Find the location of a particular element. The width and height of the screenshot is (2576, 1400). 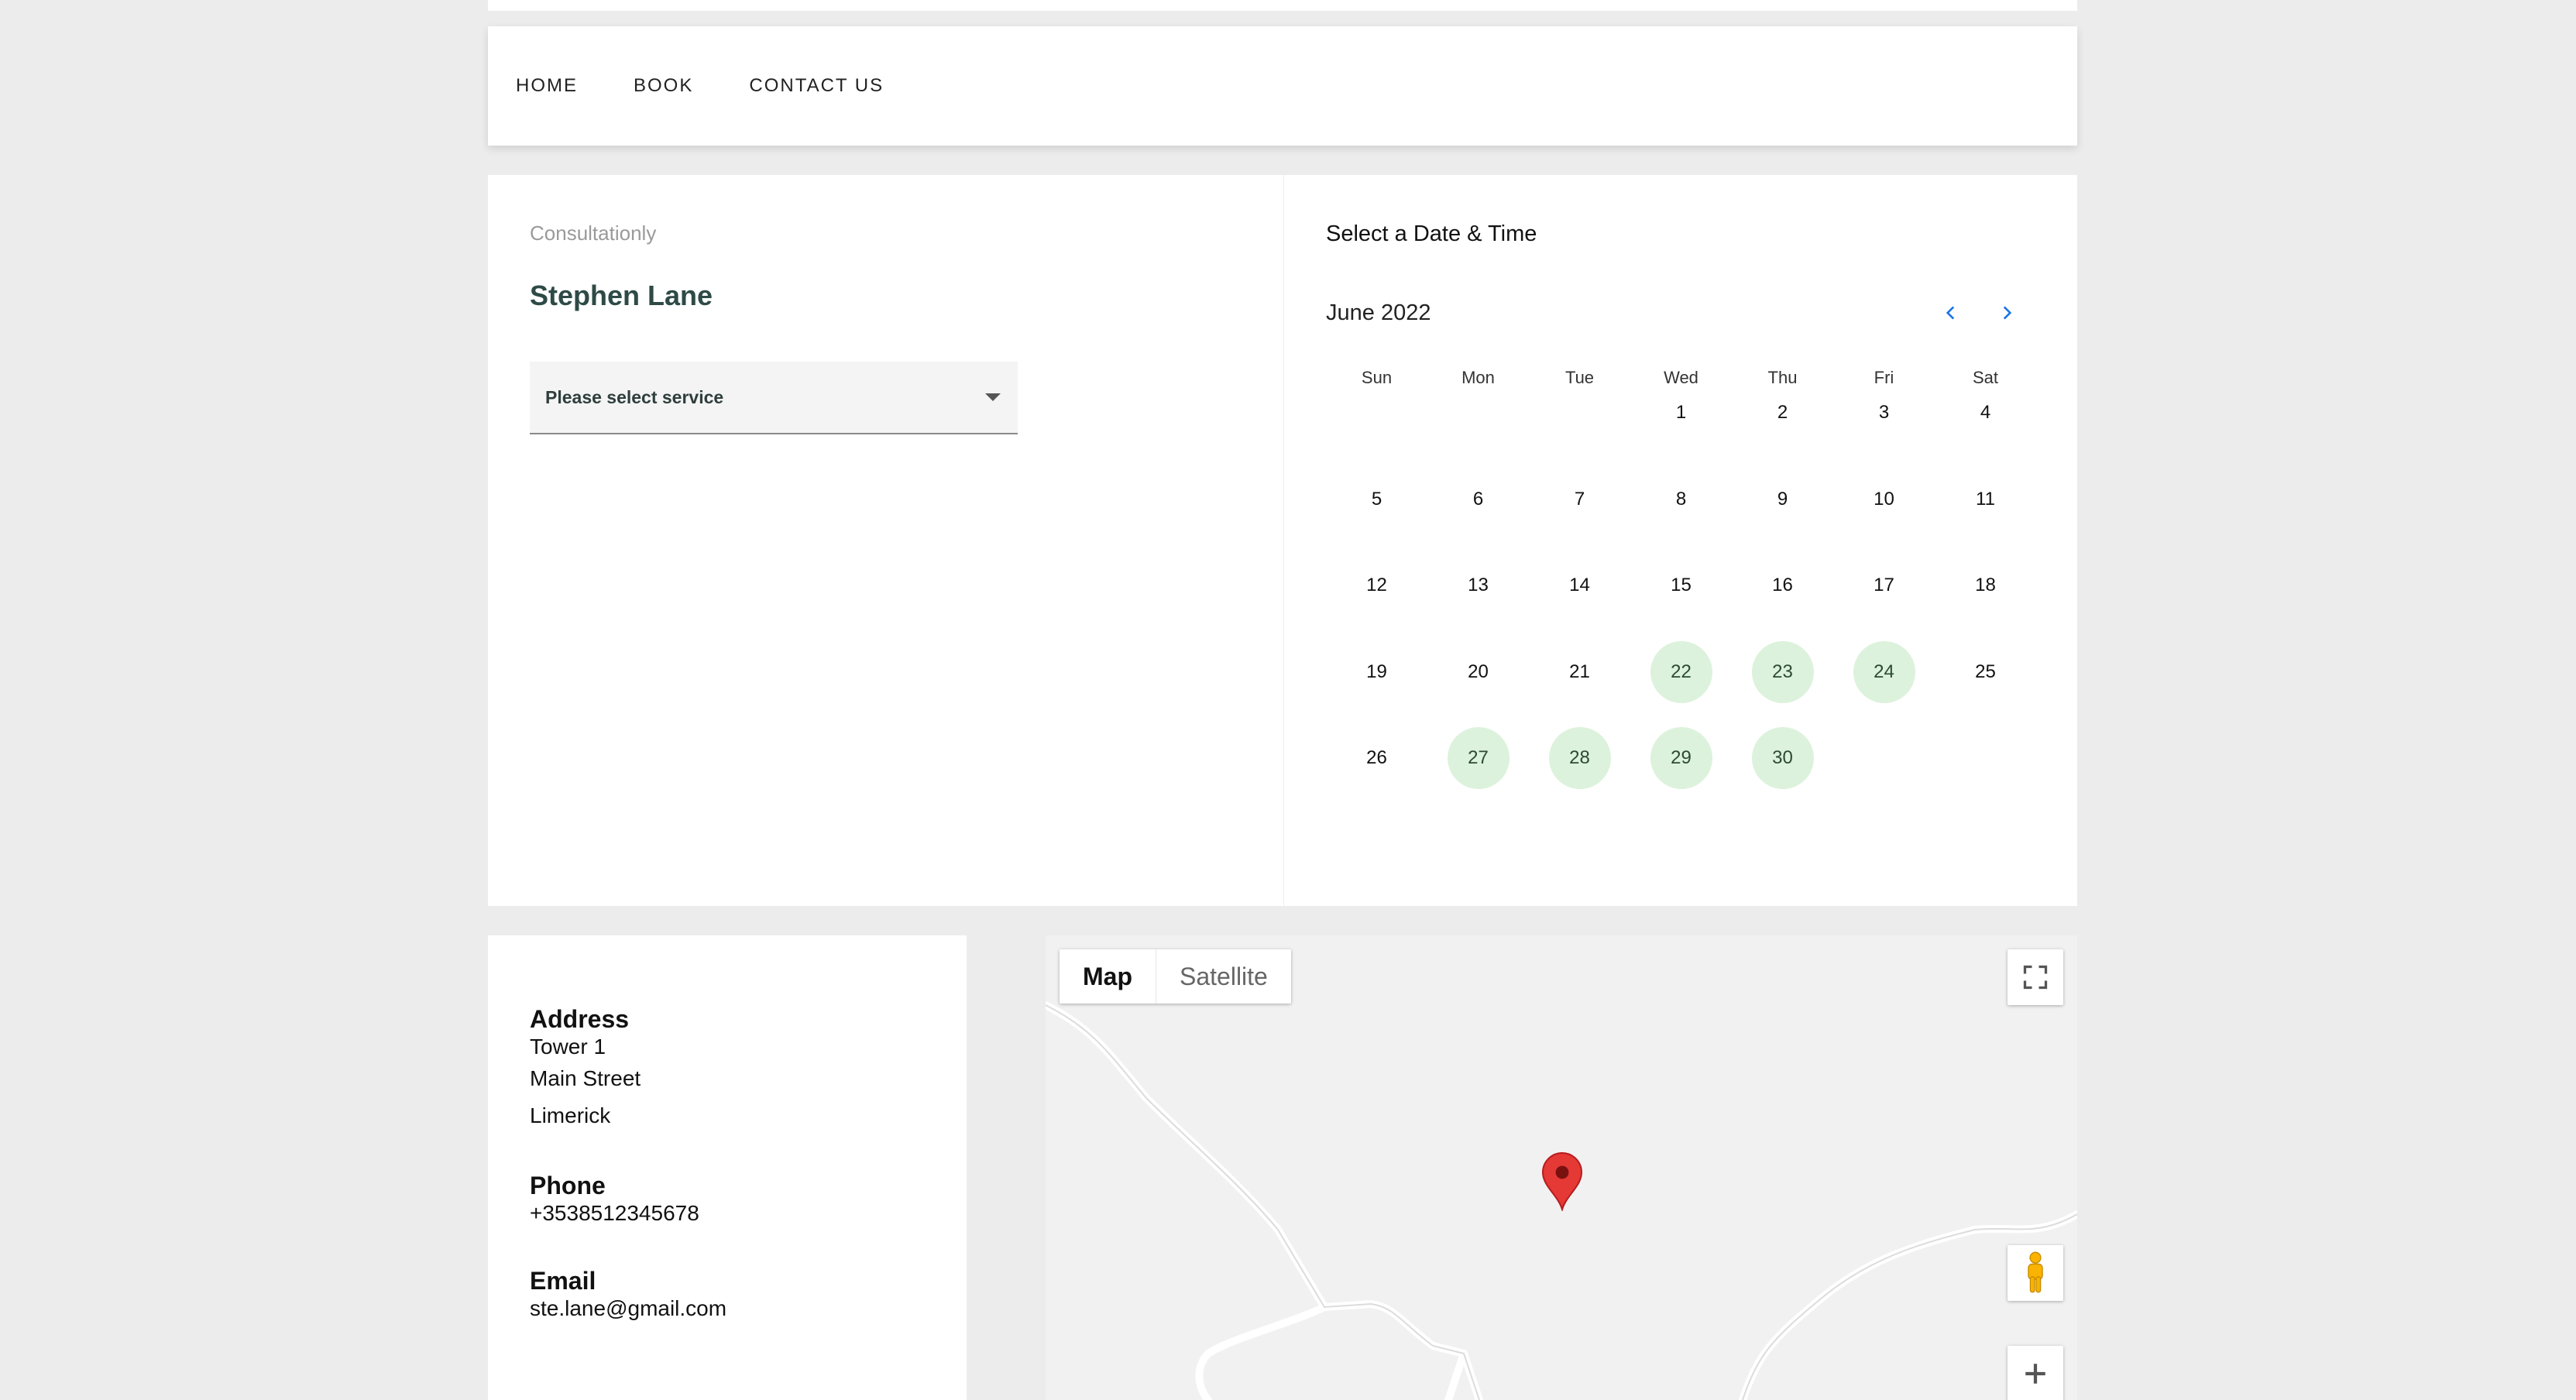

fullscreen-button is located at coordinates (2035, 977).